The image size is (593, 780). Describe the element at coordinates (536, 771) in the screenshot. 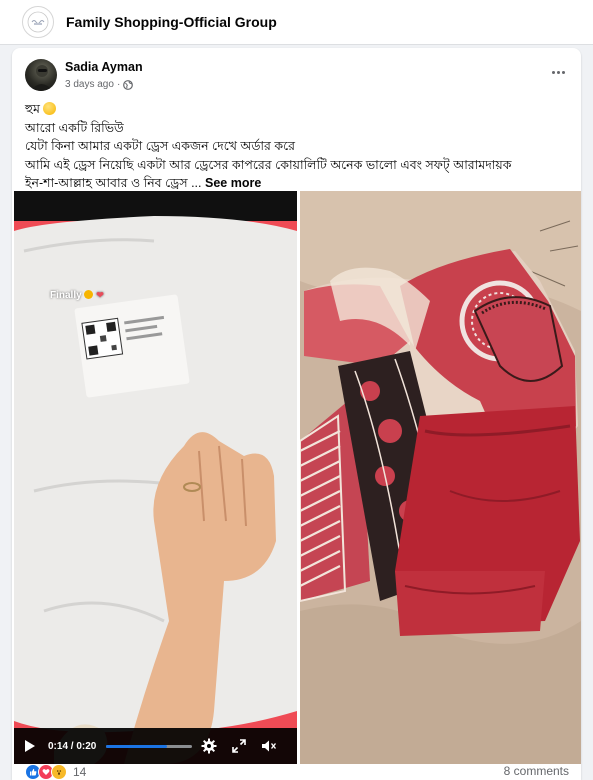

I see `comments-link: 8 comments` at that location.